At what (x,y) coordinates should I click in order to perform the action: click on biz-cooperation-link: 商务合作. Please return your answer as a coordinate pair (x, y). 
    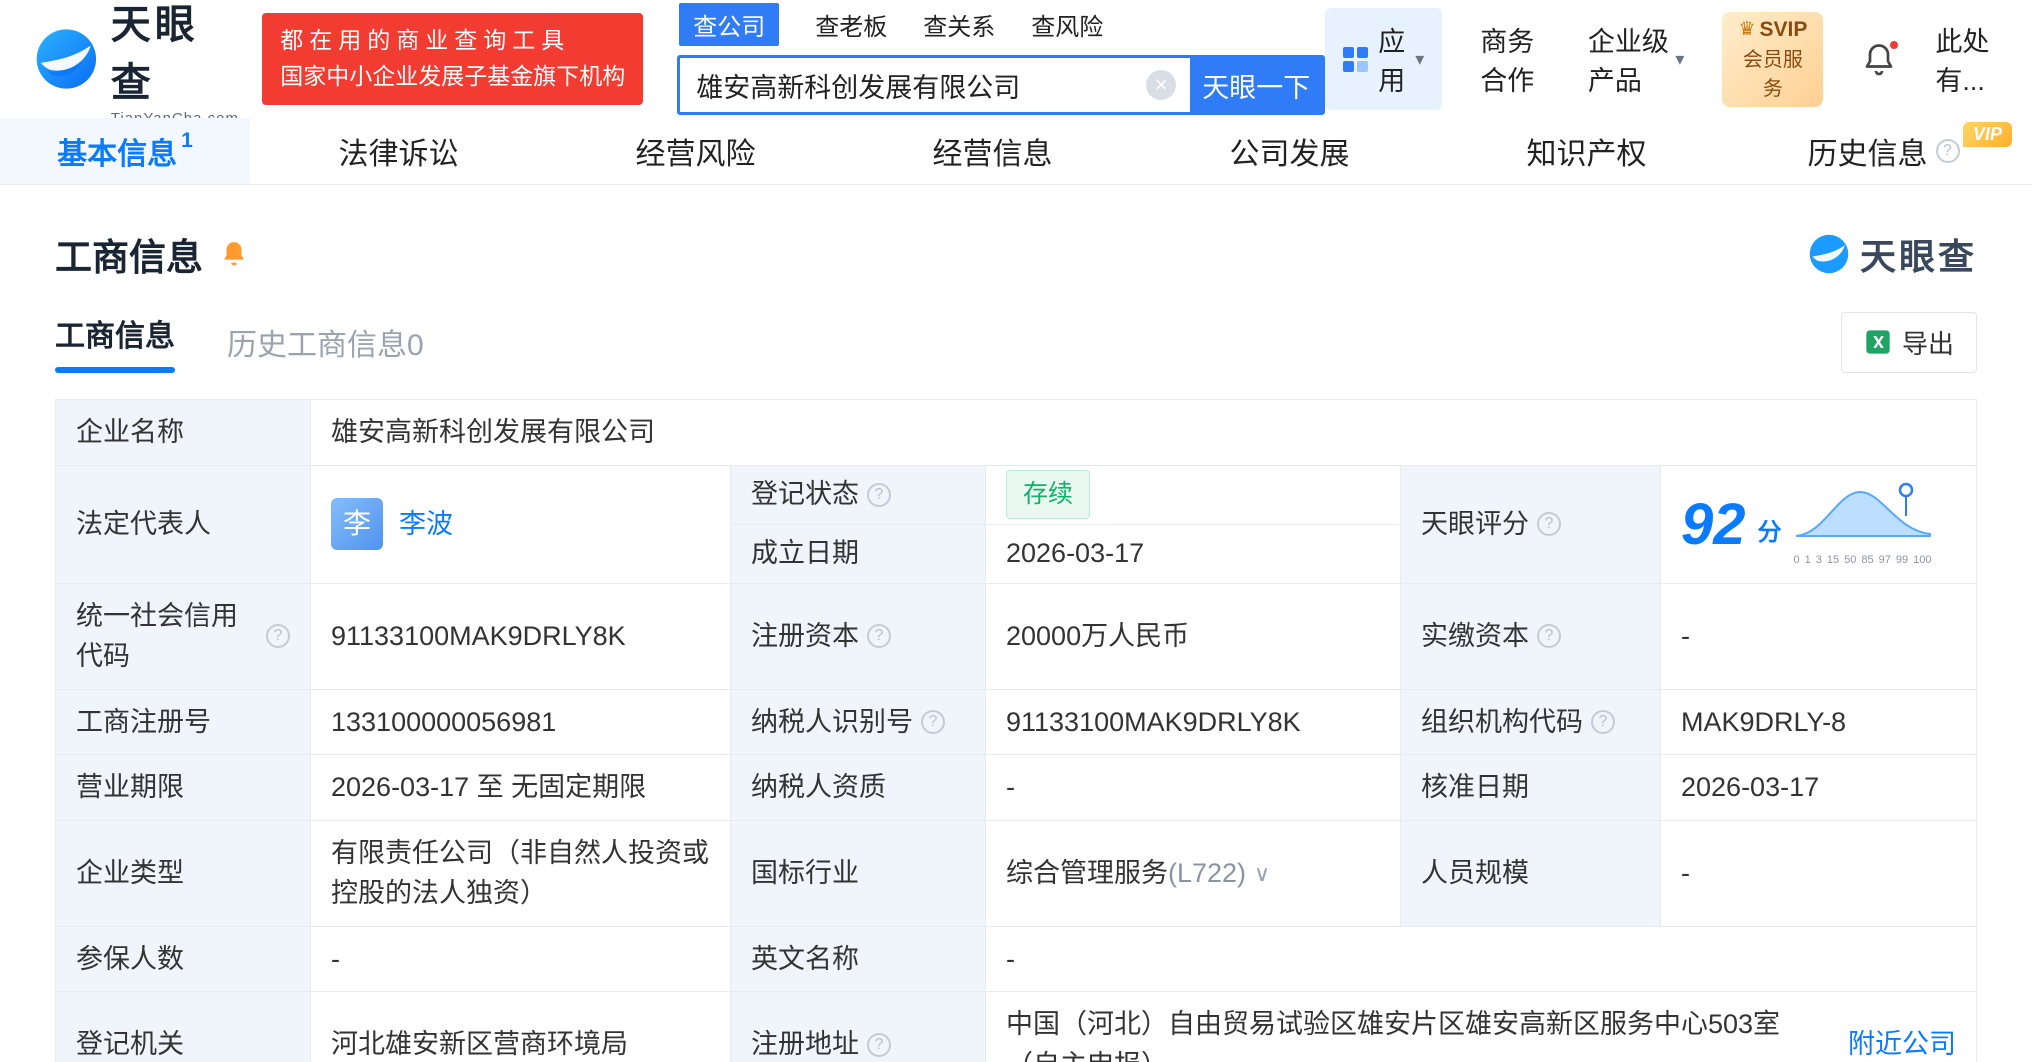
    Looking at the image, I should click on (1515, 59).